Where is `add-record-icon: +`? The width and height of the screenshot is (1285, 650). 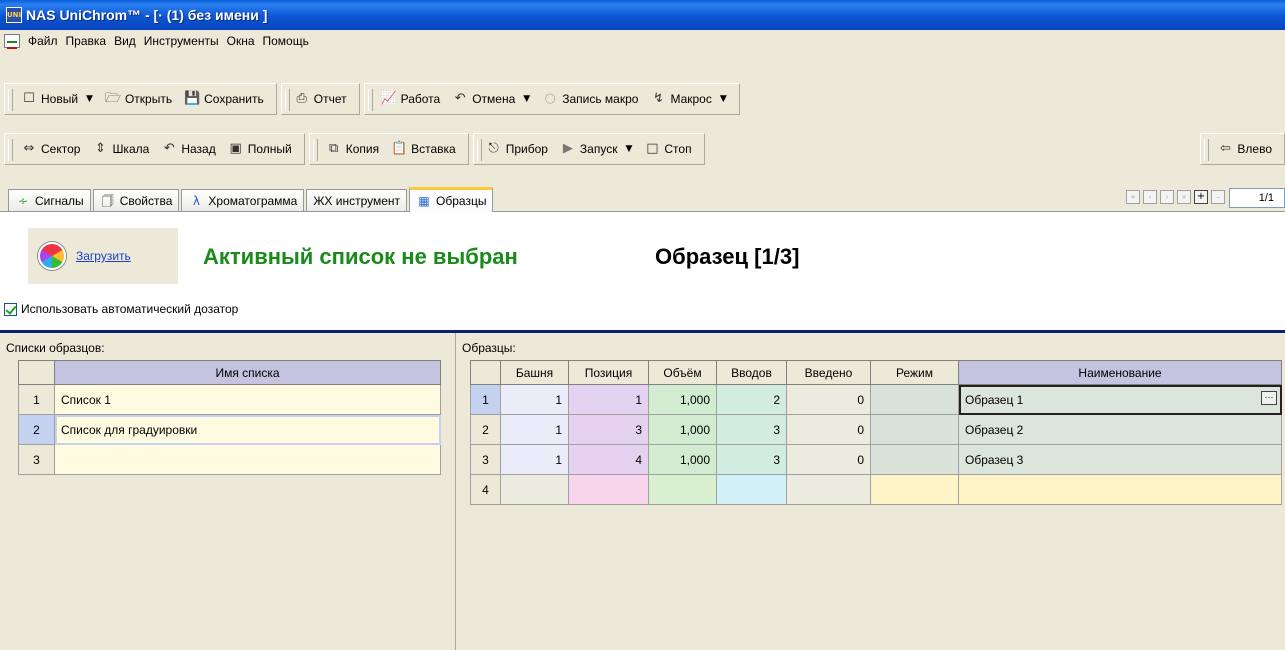 add-record-icon: + is located at coordinates (1201, 197).